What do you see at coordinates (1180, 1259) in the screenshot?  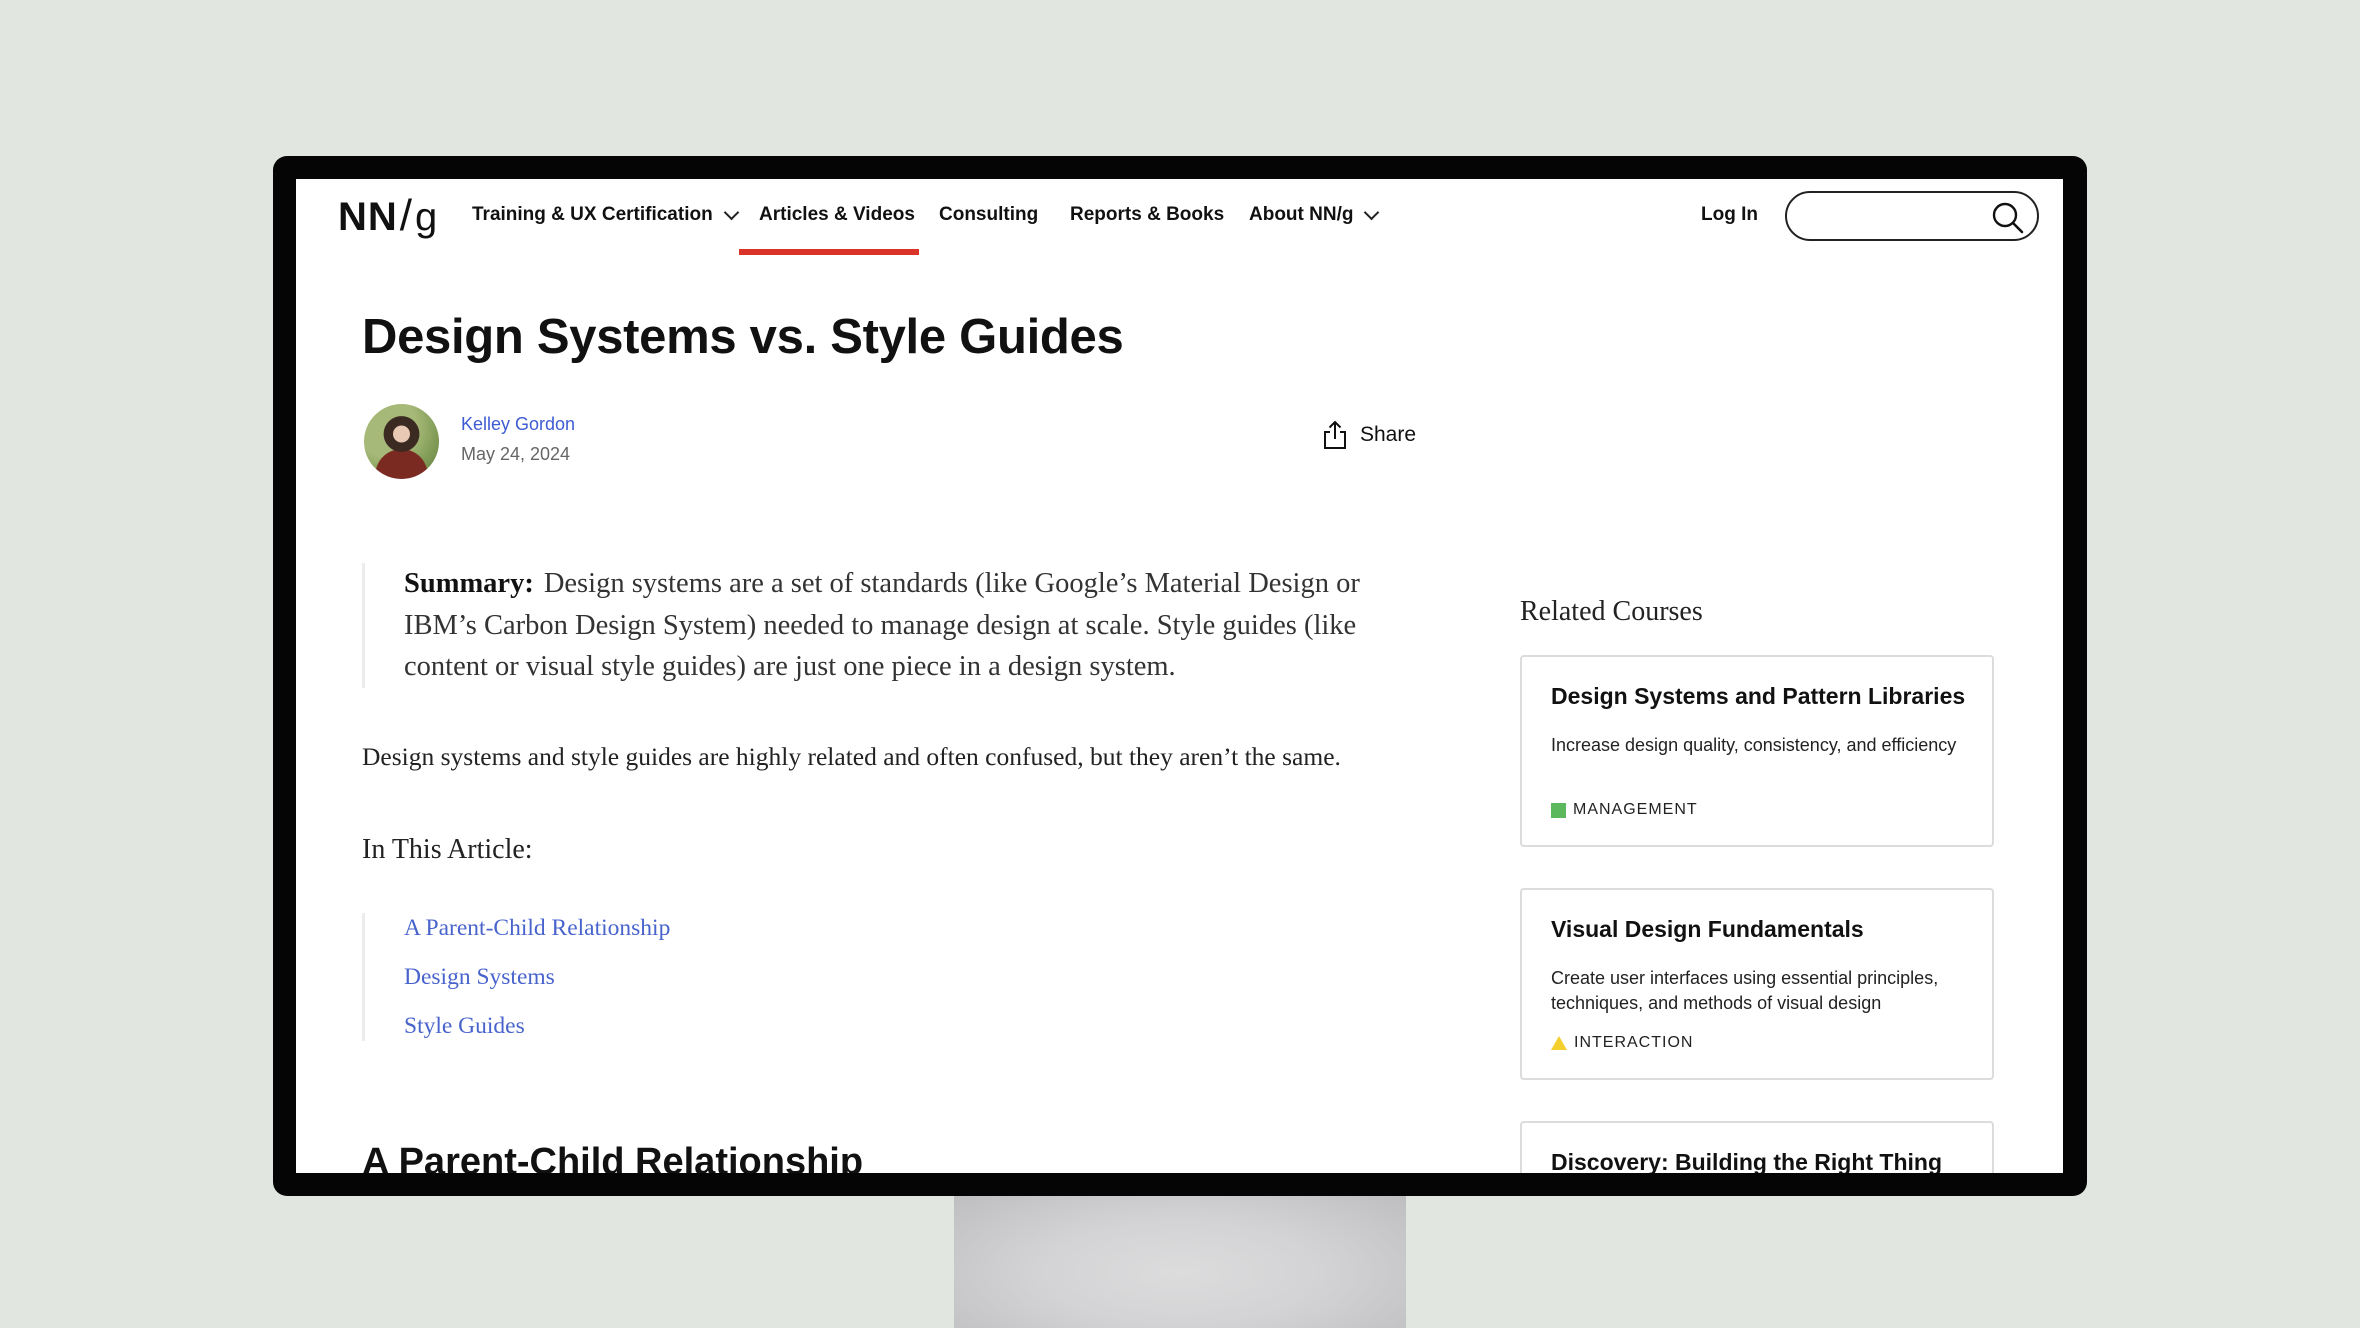 I see `monitor-stand` at bounding box center [1180, 1259].